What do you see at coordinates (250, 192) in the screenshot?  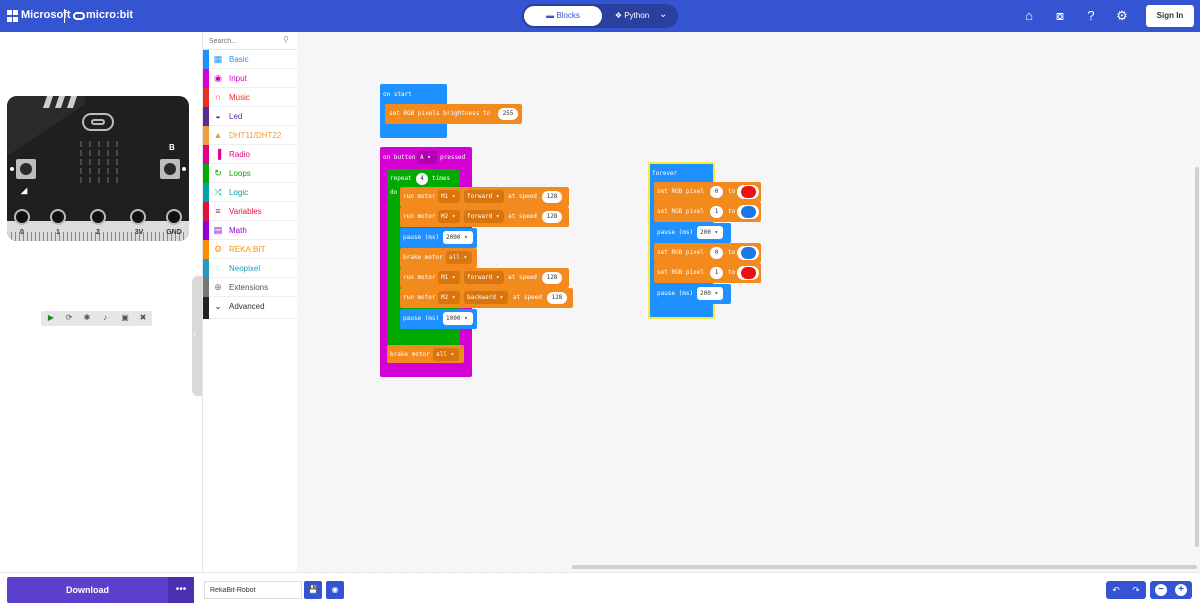 I see `toolbox-category-logic: ⤨ Logic` at bounding box center [250, 192].